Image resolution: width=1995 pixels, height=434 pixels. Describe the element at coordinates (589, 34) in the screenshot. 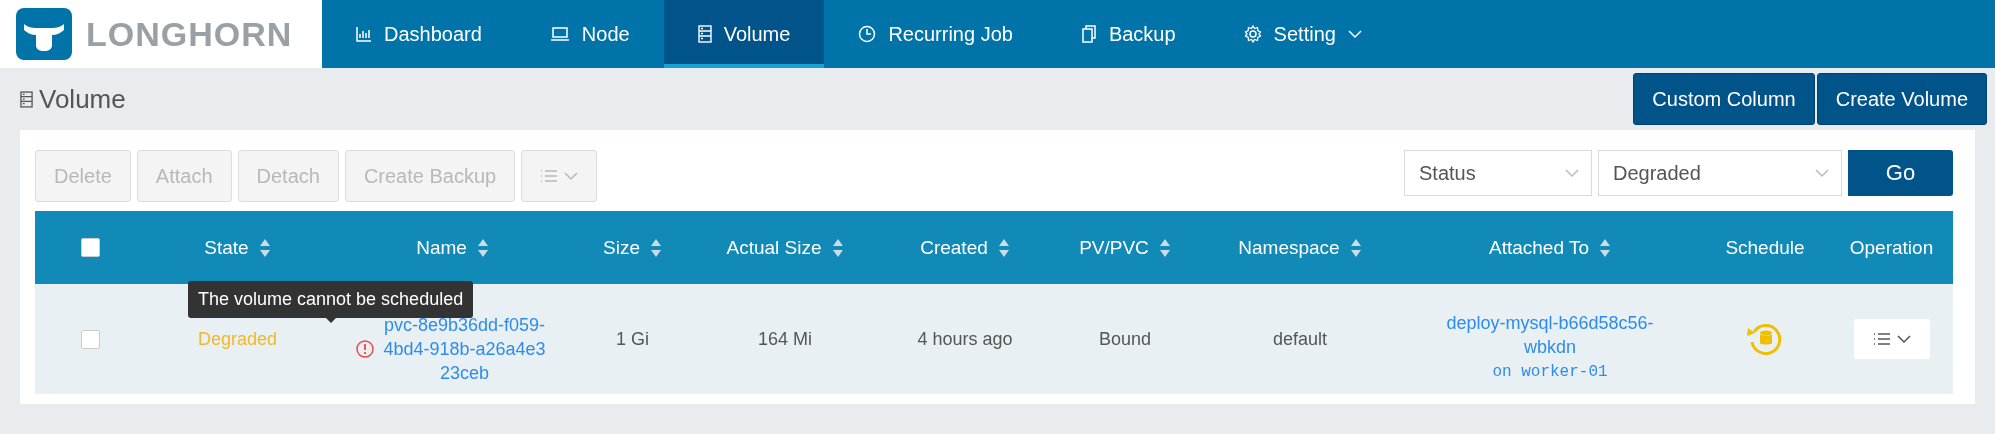

I see `nav-tab: Node` at that location.